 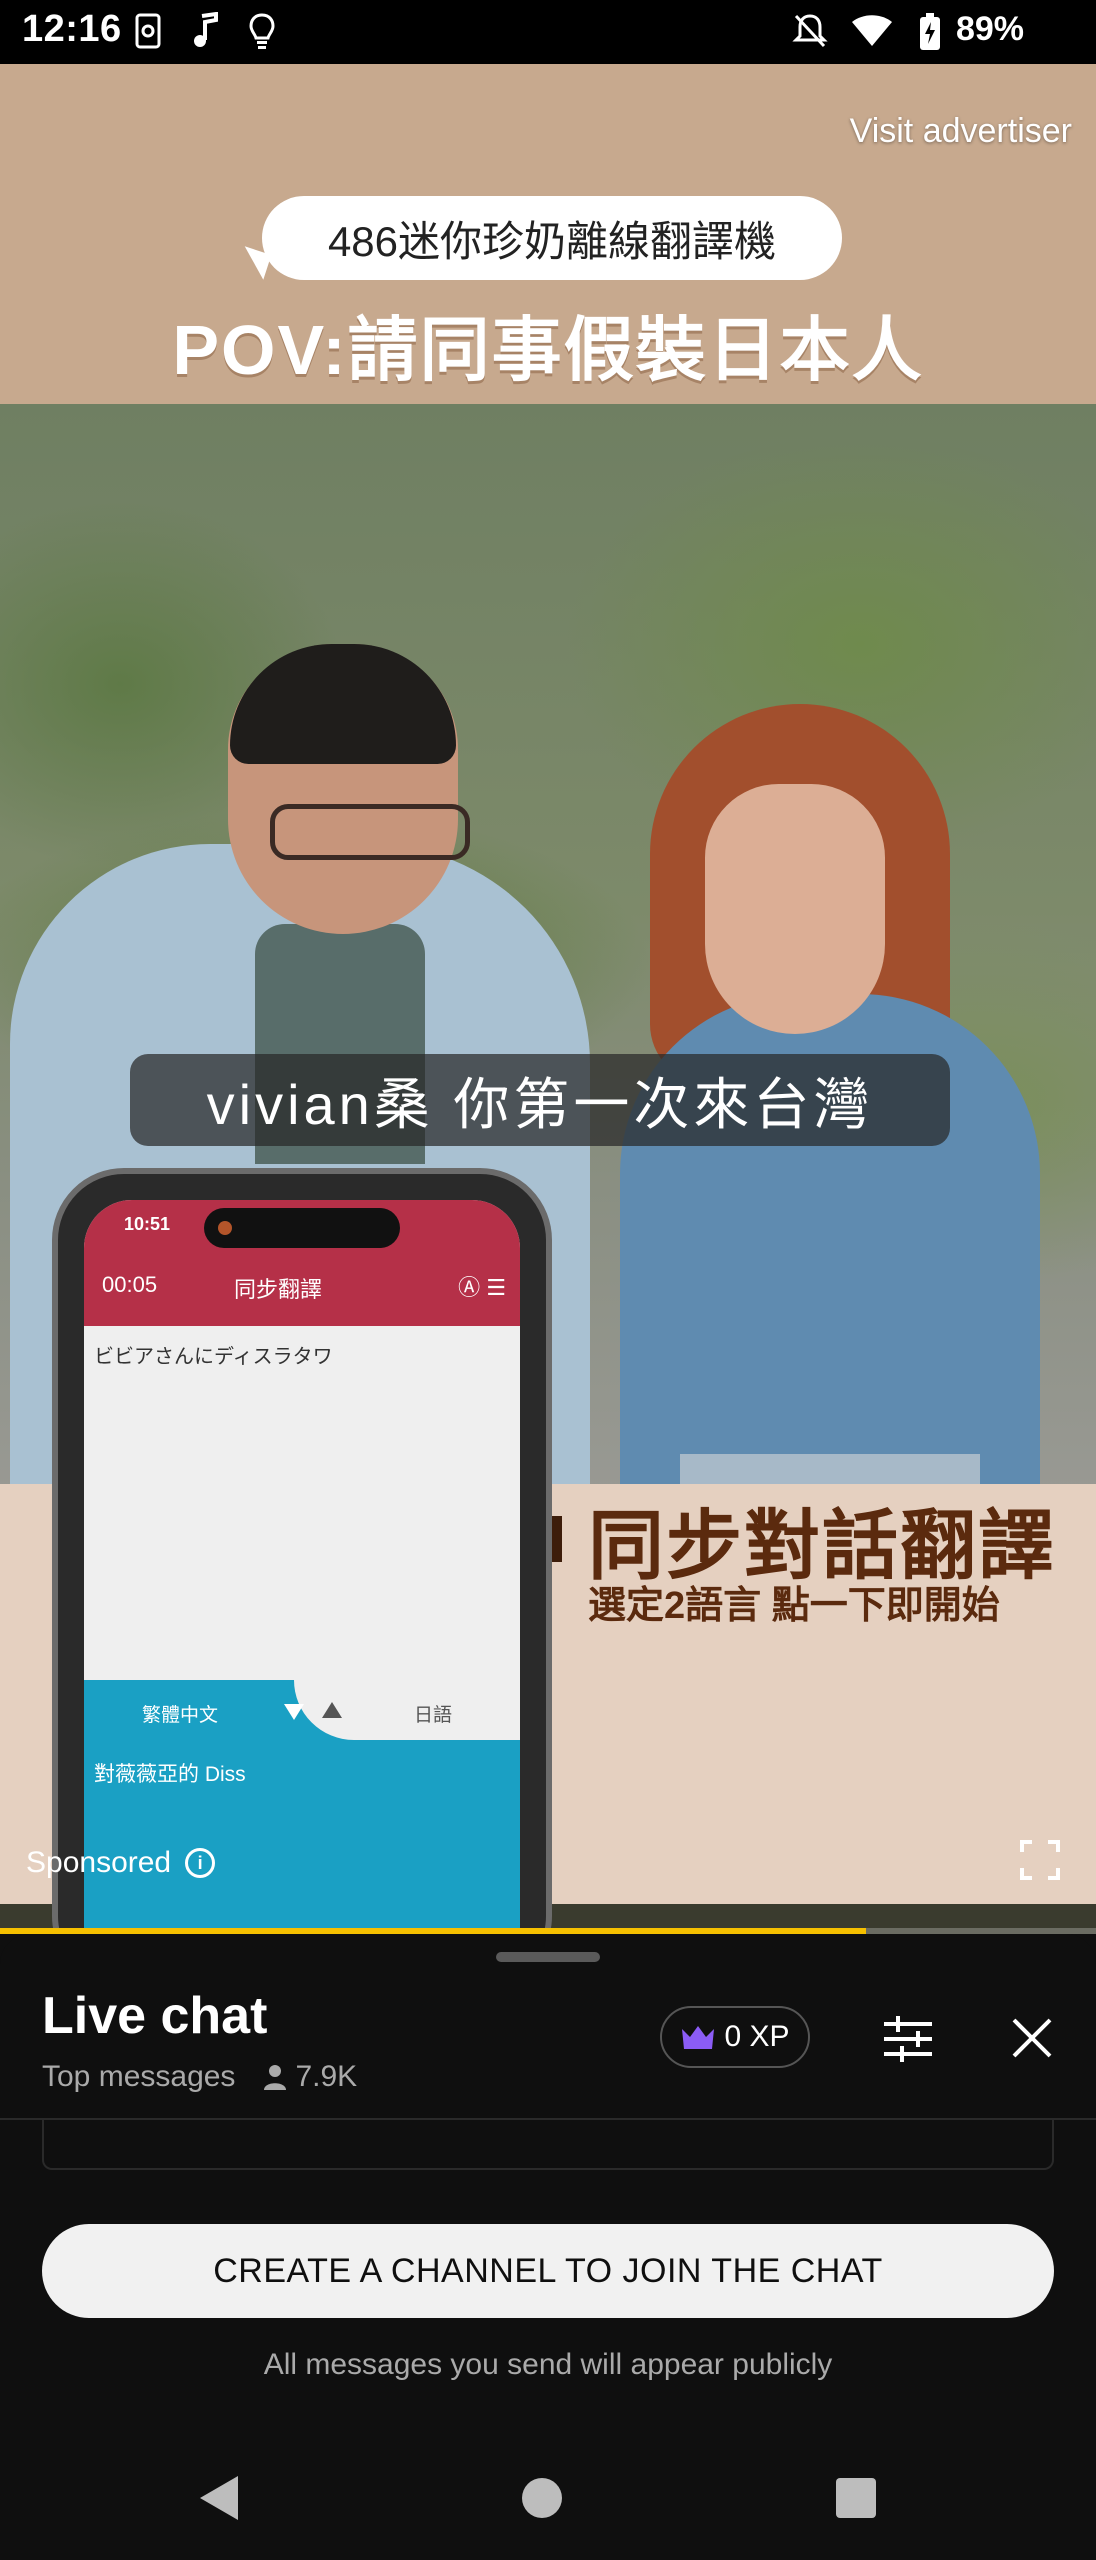 What do you see at coordinates (332, 1710) in the screenshot?
I see `triangle-up-icon` at bounding box center [332, 1710].